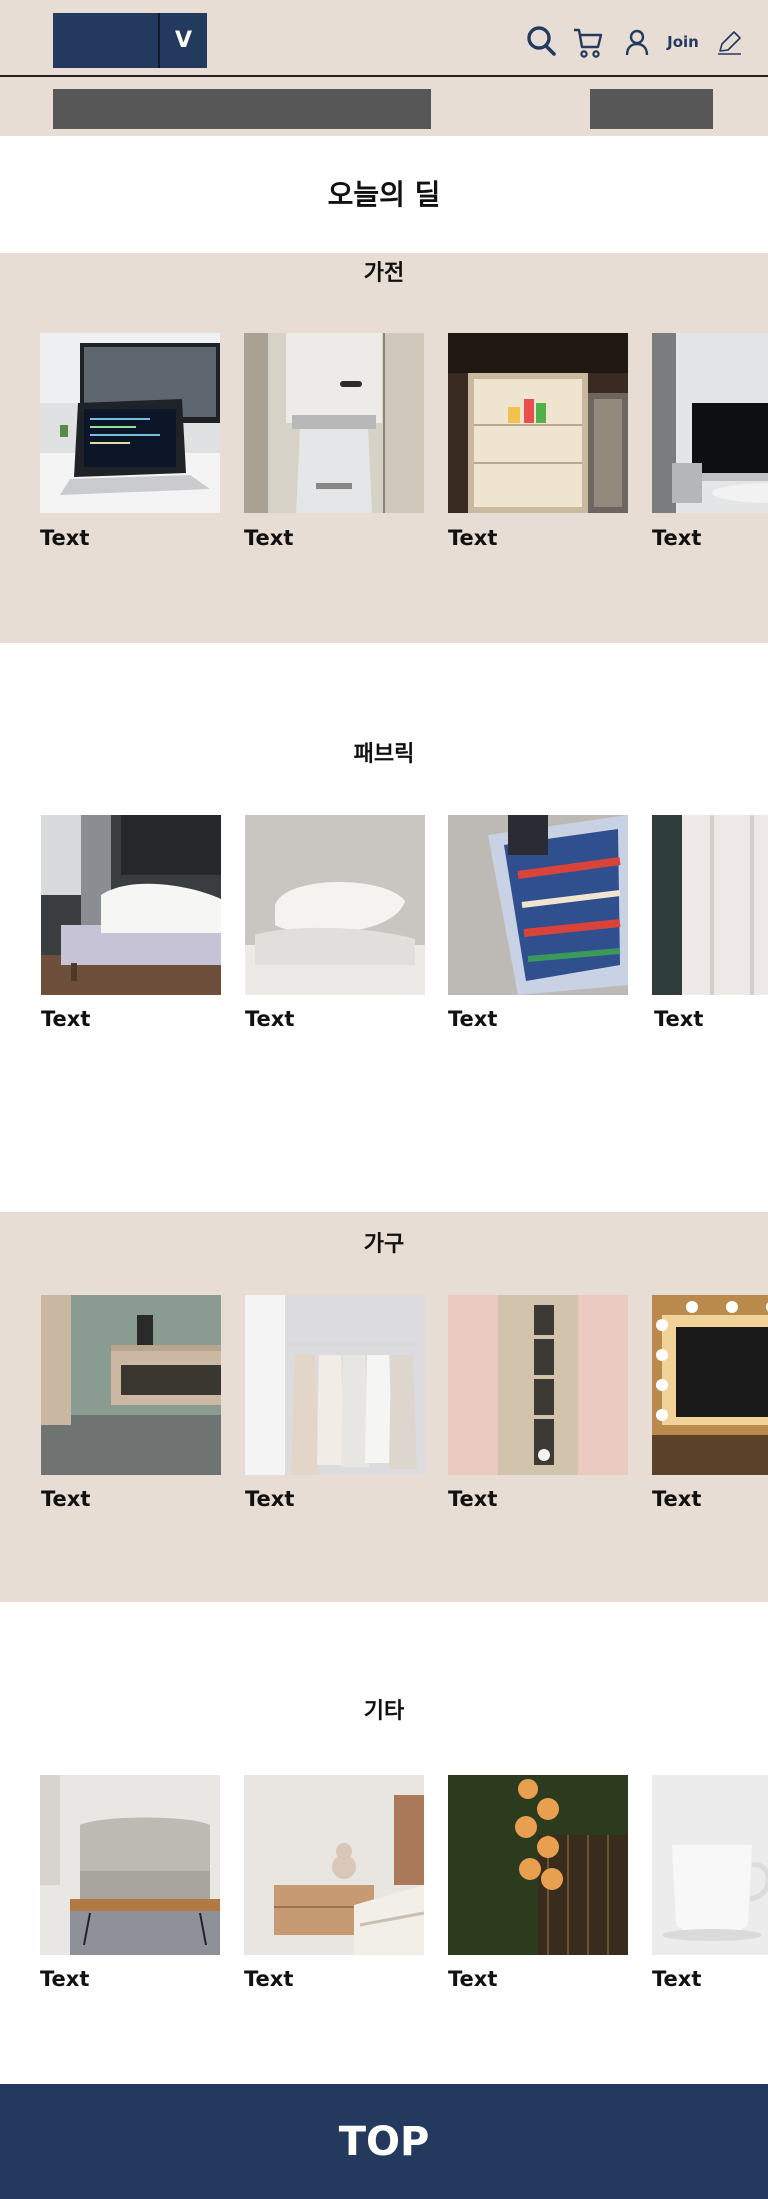  I want to click on section-title: 기타, so click(384, 1711).